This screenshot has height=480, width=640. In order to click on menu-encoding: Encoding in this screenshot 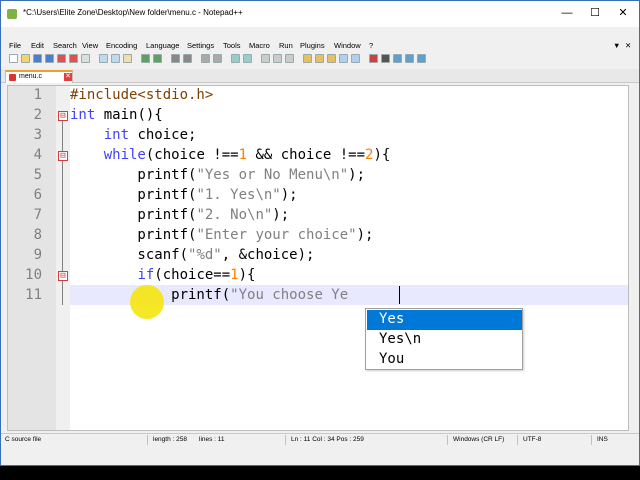, I will do `click(121, 45)`.